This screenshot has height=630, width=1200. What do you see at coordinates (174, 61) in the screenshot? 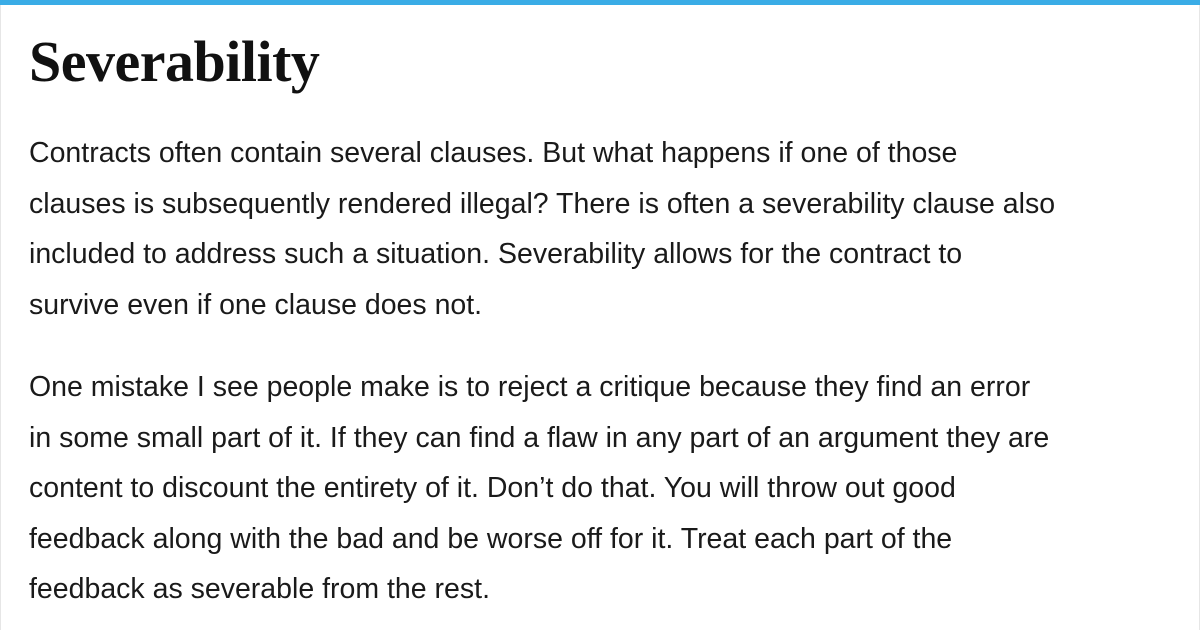
I see `article-title: Severability` at bounding box center [174, 61].